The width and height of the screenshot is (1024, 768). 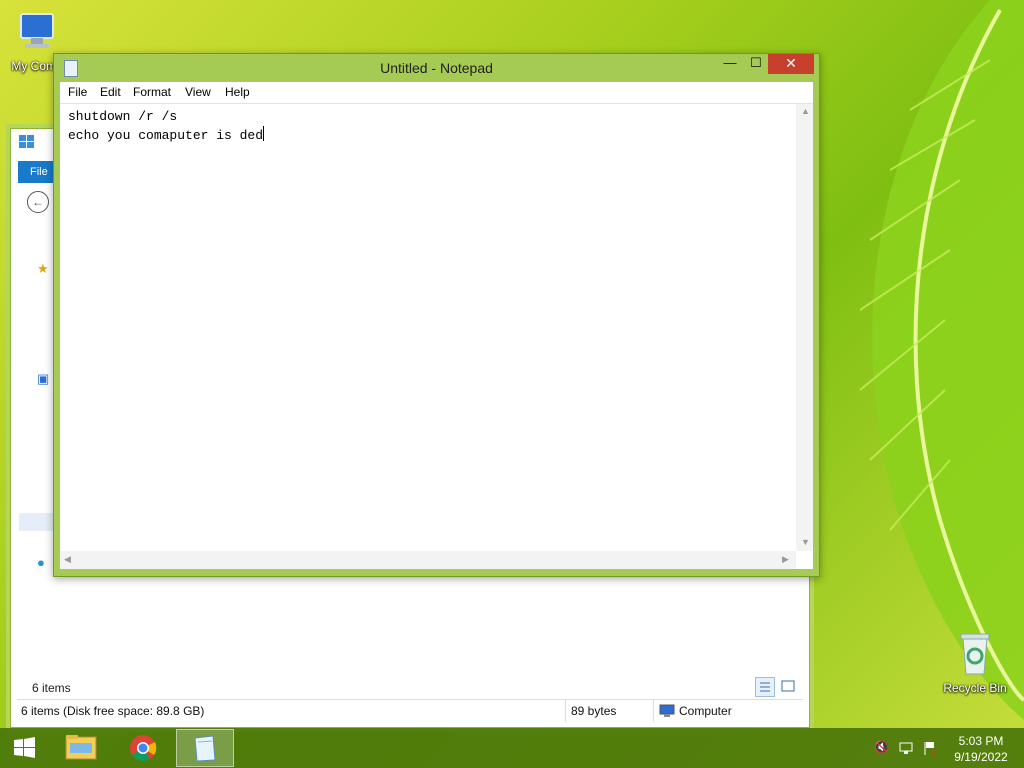 I want to click on maximize-button: ☐, so click(x=756, y=64).